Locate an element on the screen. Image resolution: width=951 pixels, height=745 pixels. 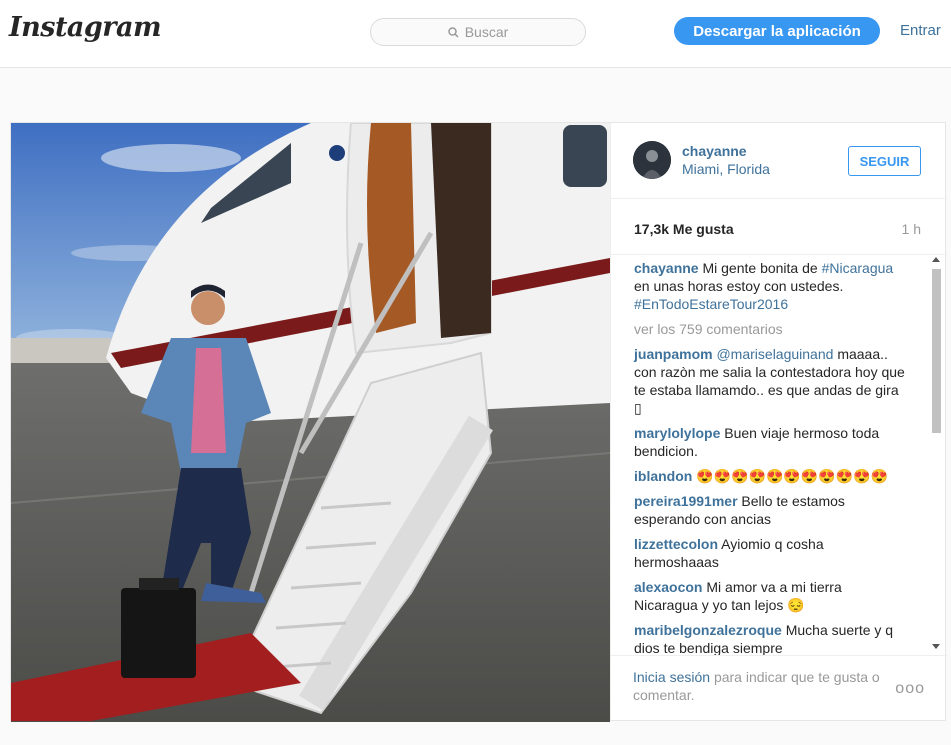
scroll-up-icon is located at coordinates (936, 259).